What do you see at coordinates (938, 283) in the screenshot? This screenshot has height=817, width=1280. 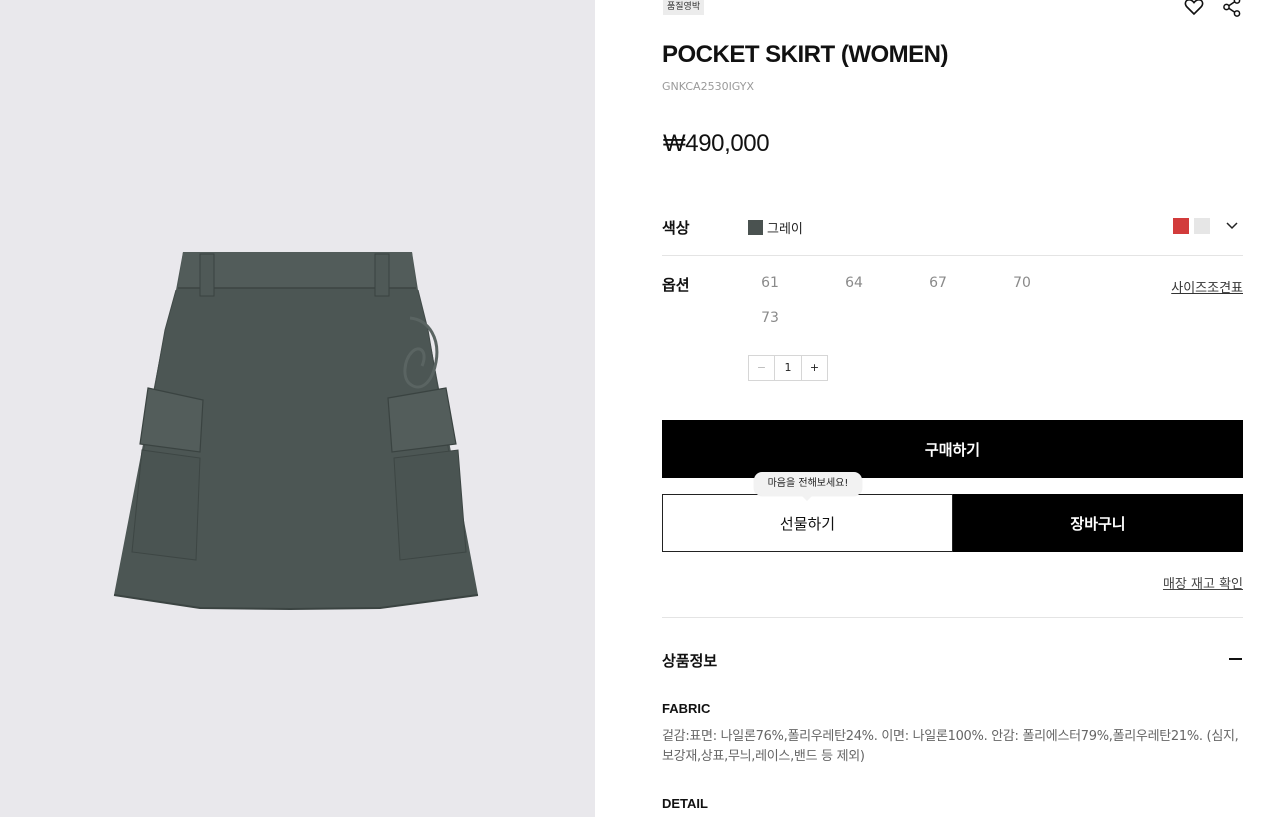 I see `size-option-67: 67` at bounding box center [938, 283].